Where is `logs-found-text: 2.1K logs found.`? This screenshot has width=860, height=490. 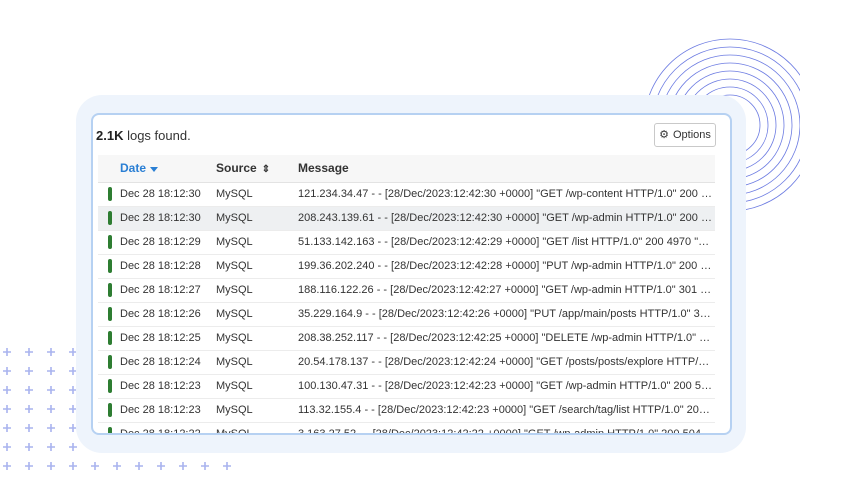 logs-found-text: 2.1K logs found. is located at coordinates (143, 135).